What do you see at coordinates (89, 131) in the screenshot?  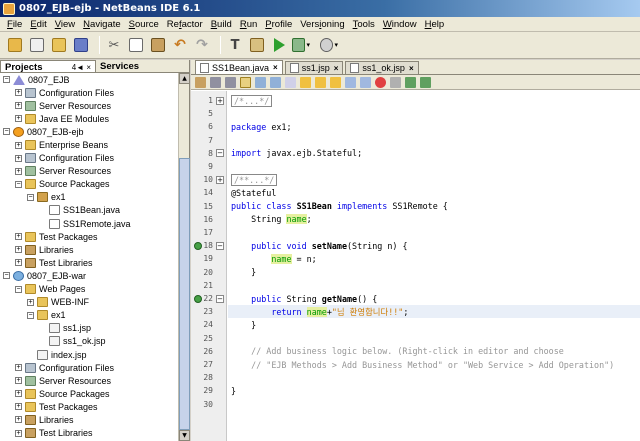 I see `tree-item: − 0807_EJB-ejb` at bounding box center [89, 131].